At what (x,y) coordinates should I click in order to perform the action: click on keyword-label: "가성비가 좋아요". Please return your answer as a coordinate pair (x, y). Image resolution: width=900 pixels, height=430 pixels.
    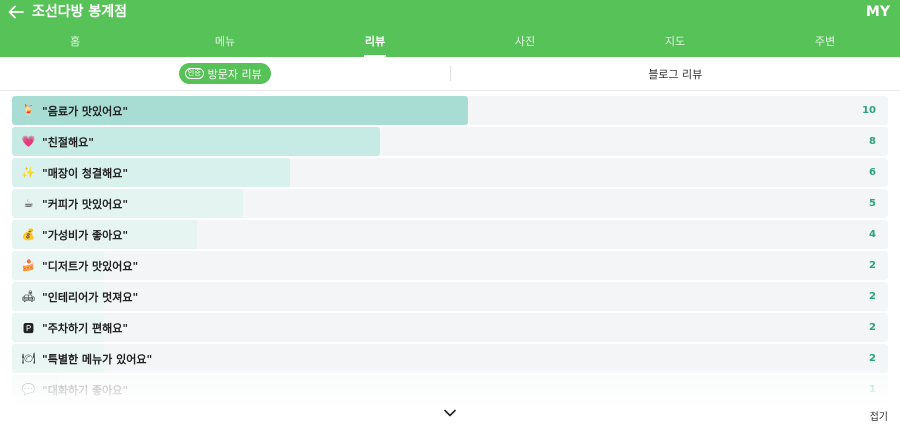
    Looking at the image, I should click on (85, 235).